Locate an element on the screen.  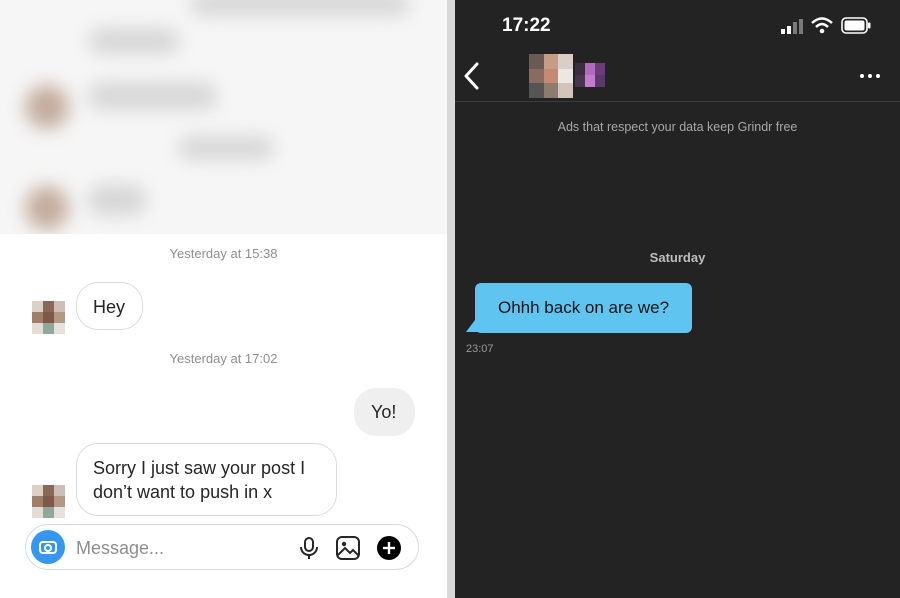
message-bubble-hey: Hey is located at coordinates (109, 306).